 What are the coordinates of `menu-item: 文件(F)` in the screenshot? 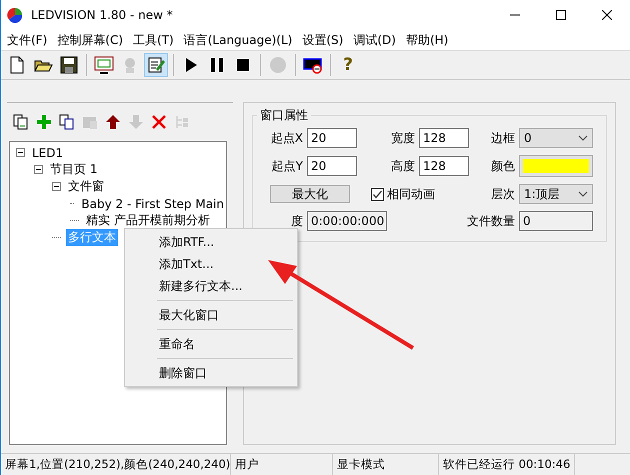 It's located at (27, 40).